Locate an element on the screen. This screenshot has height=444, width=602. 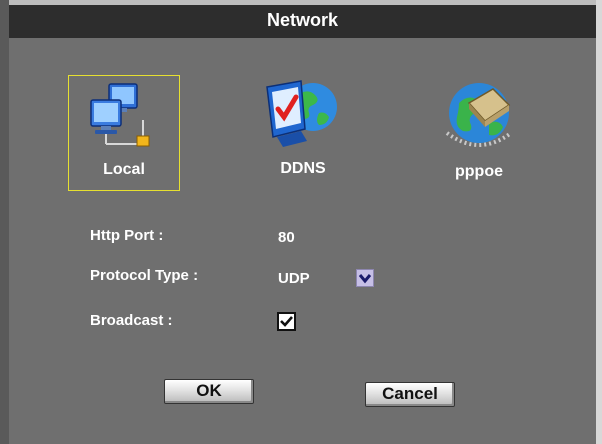
protocol-type-dropdown-button is located at coordinates (365, 278).